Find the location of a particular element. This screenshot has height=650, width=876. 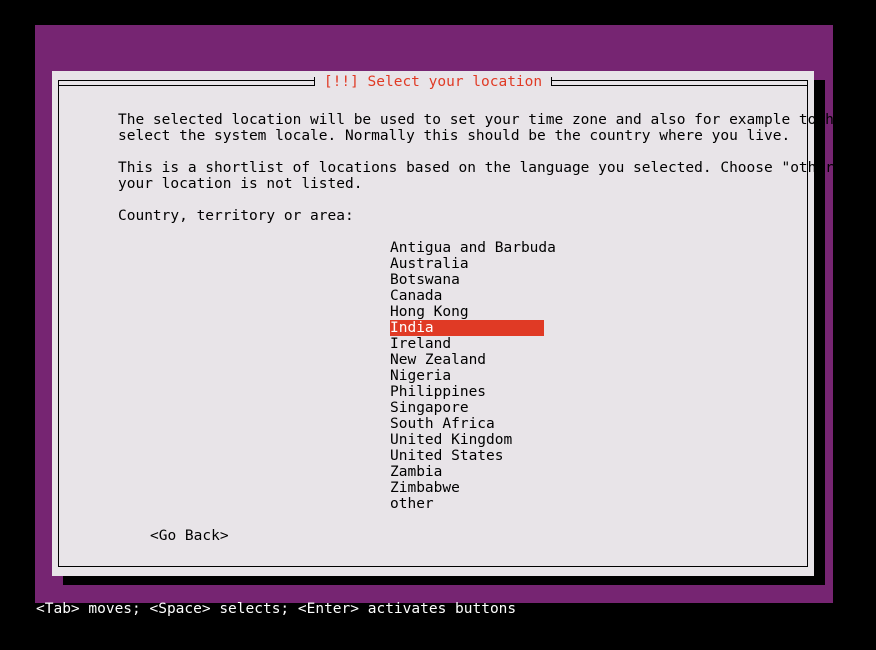

country-list-label: Country, territory or area: is located at coordinates (236, 216).